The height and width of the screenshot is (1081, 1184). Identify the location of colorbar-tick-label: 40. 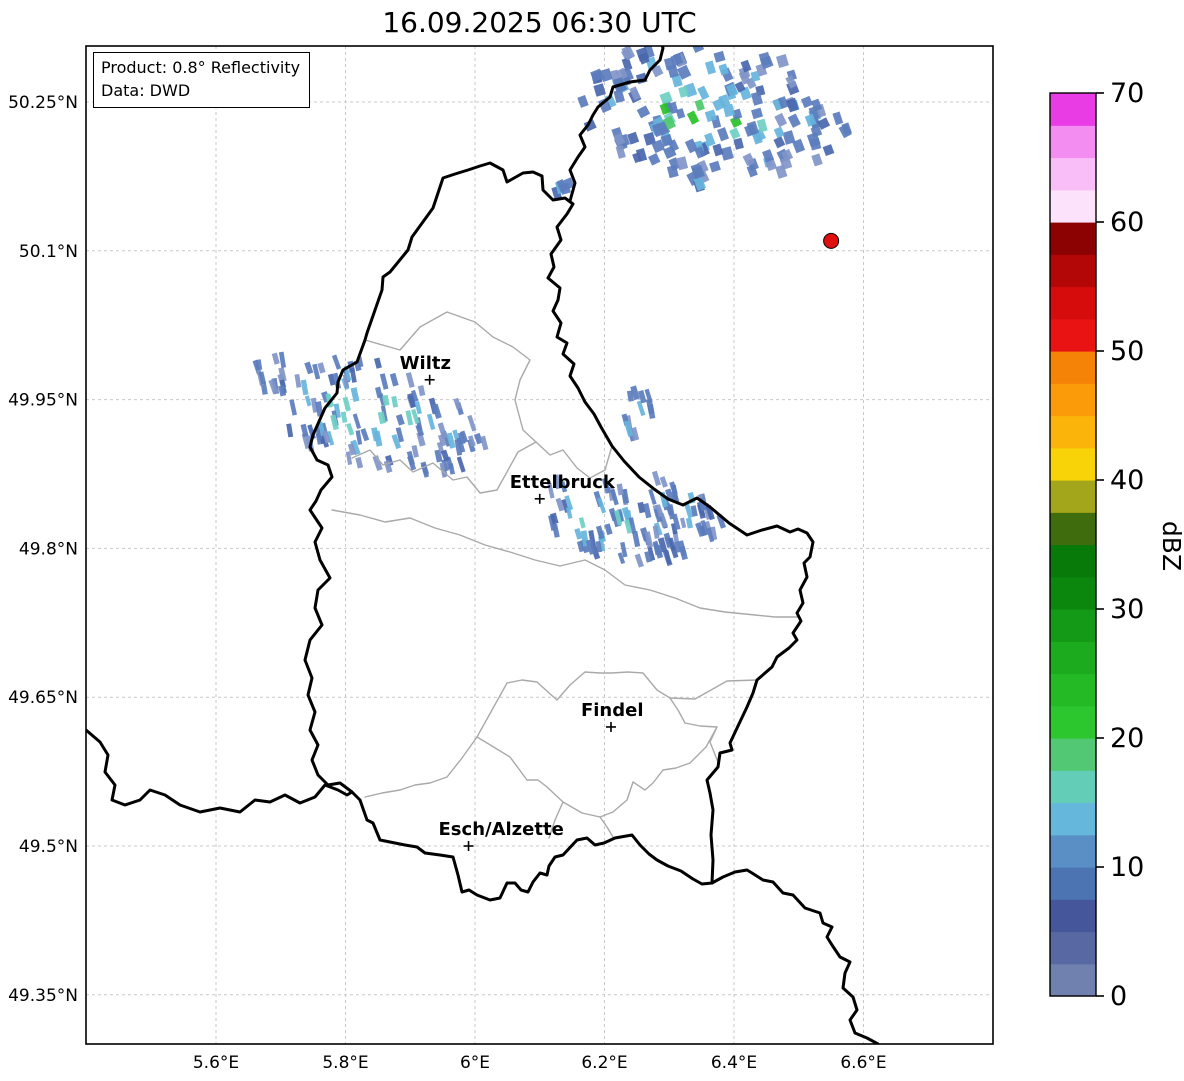
(1127, 480).